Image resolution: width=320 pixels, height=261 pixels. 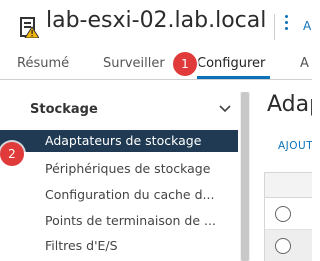 I want to click on tab-more: A, so click(x=304, y=63).